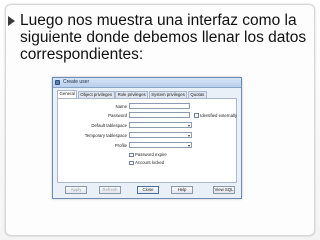 This screenshot has height=240, width=320. Describe the element at coordinates (151, 154) in the screenshot. I see `password-expire-label: Password expire` at that location.